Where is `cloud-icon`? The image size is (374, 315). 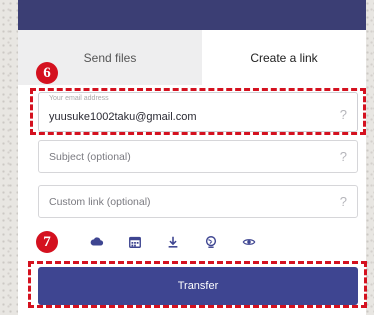
cloud-icon is located at coordinates (97, 242).